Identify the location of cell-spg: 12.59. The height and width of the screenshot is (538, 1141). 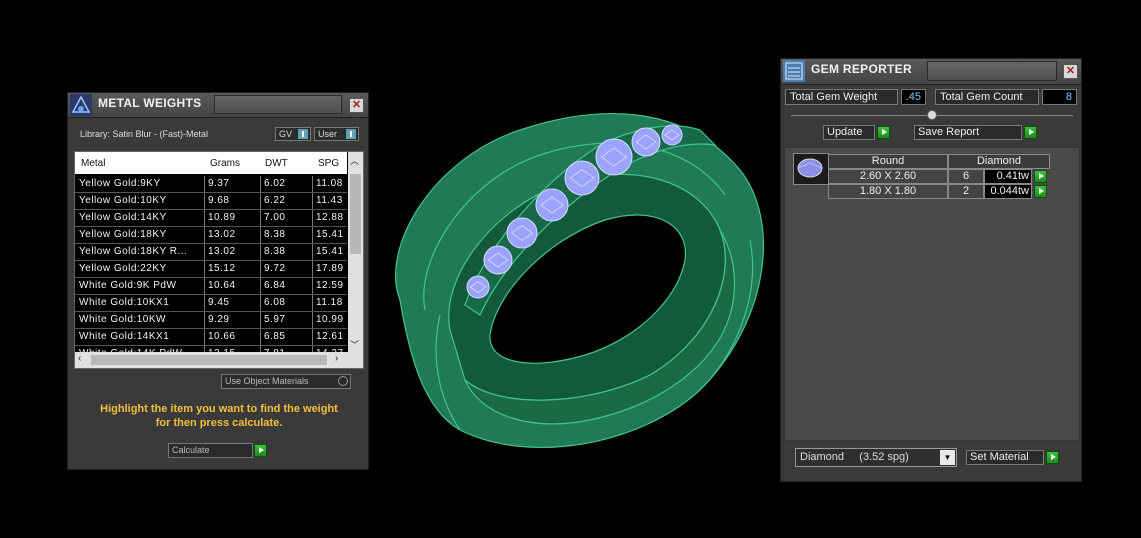
(330, 285).